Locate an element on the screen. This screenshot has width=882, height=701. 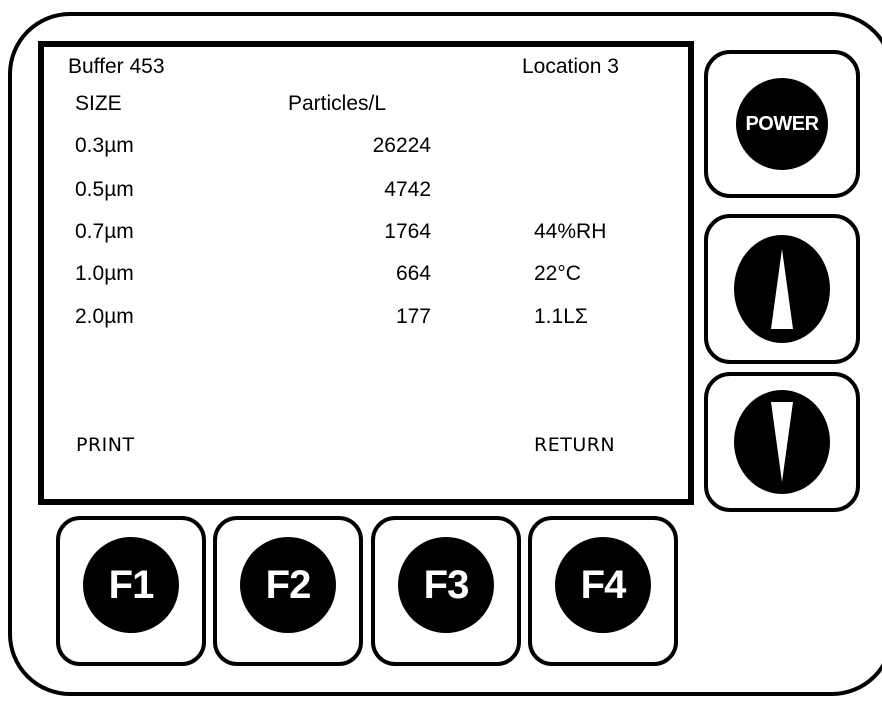
up-button is located at coordinates (782, 289).